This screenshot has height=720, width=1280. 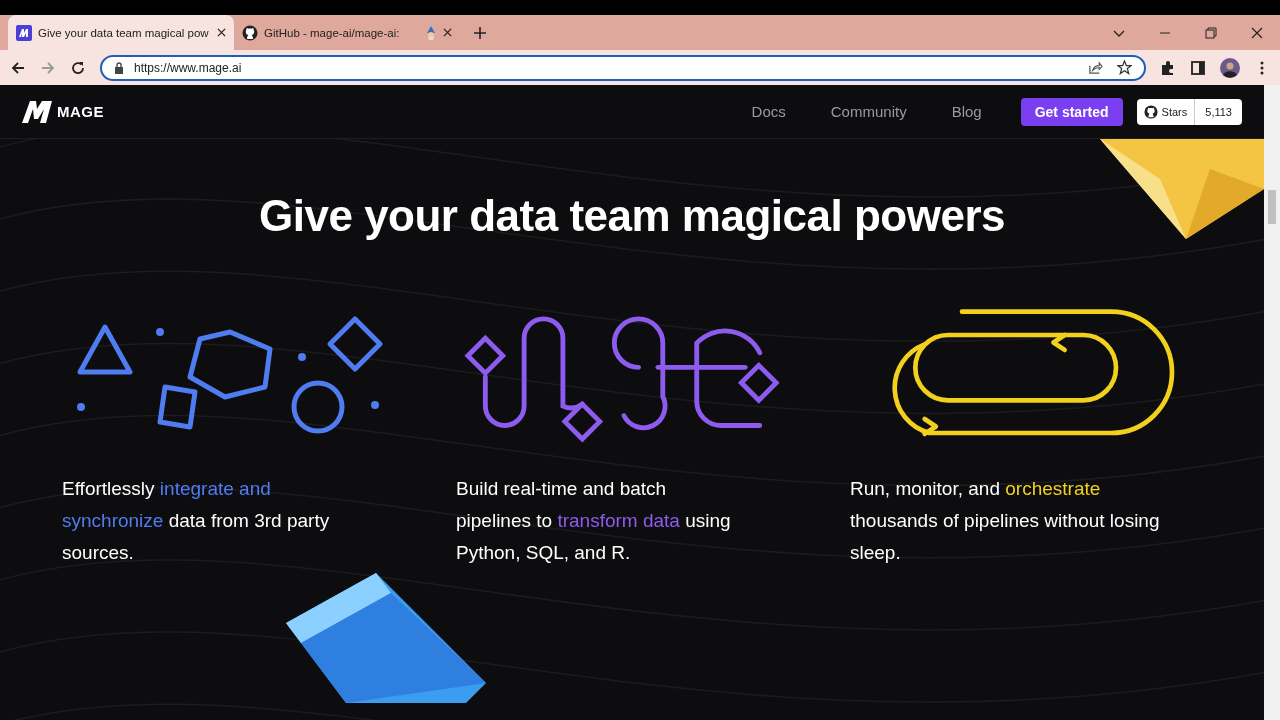 What do you see at coordinates (1211, 32) in the screenshot?
I see `restore-icon` at bounding box center [1211, 32].